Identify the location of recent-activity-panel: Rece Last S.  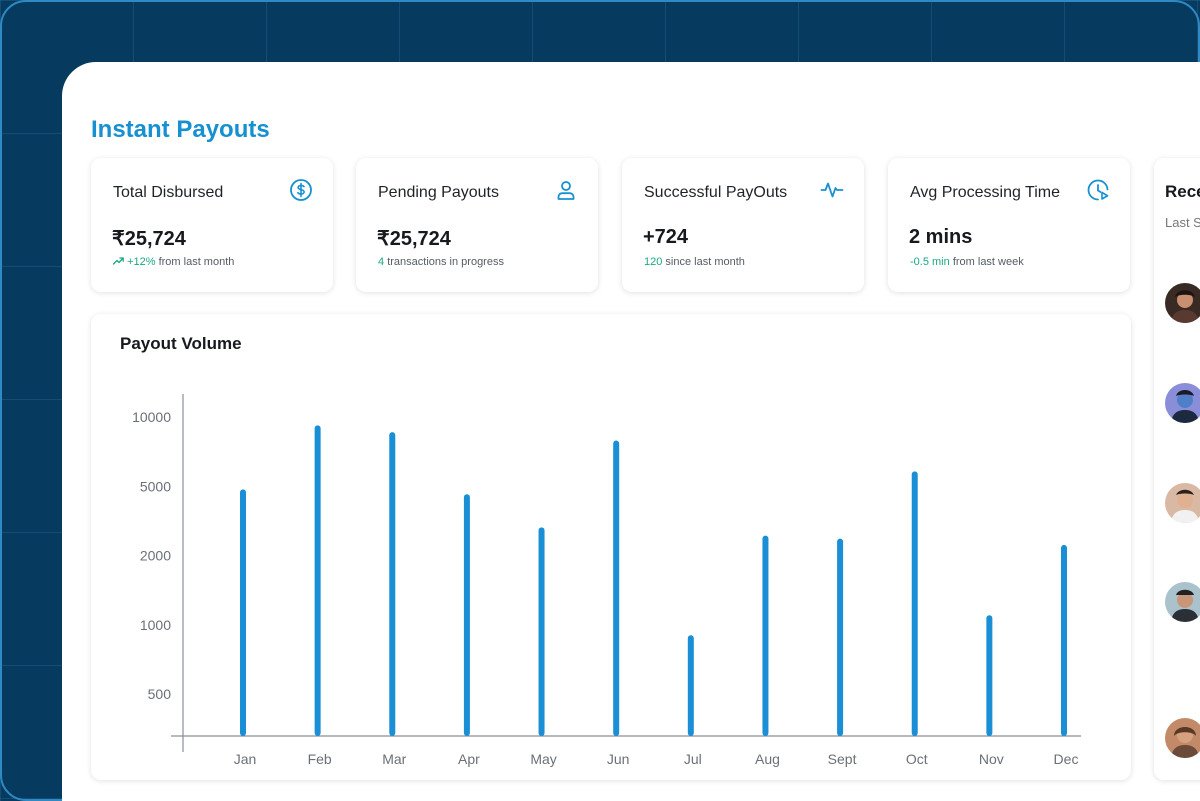
(1177, 469).